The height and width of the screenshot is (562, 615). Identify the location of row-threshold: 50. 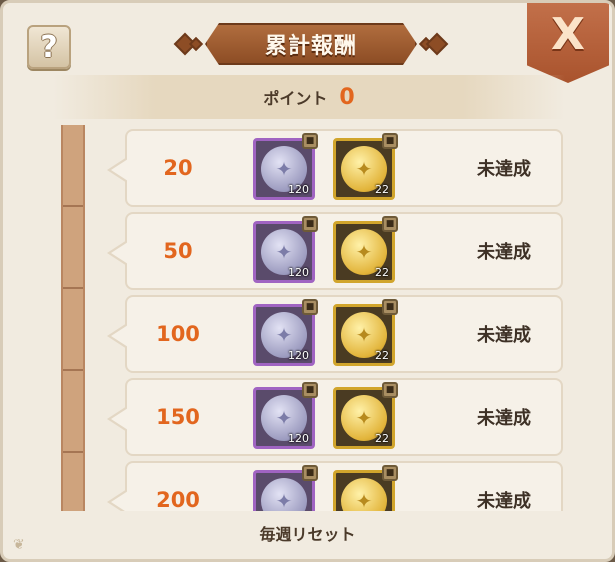
(178, 251).